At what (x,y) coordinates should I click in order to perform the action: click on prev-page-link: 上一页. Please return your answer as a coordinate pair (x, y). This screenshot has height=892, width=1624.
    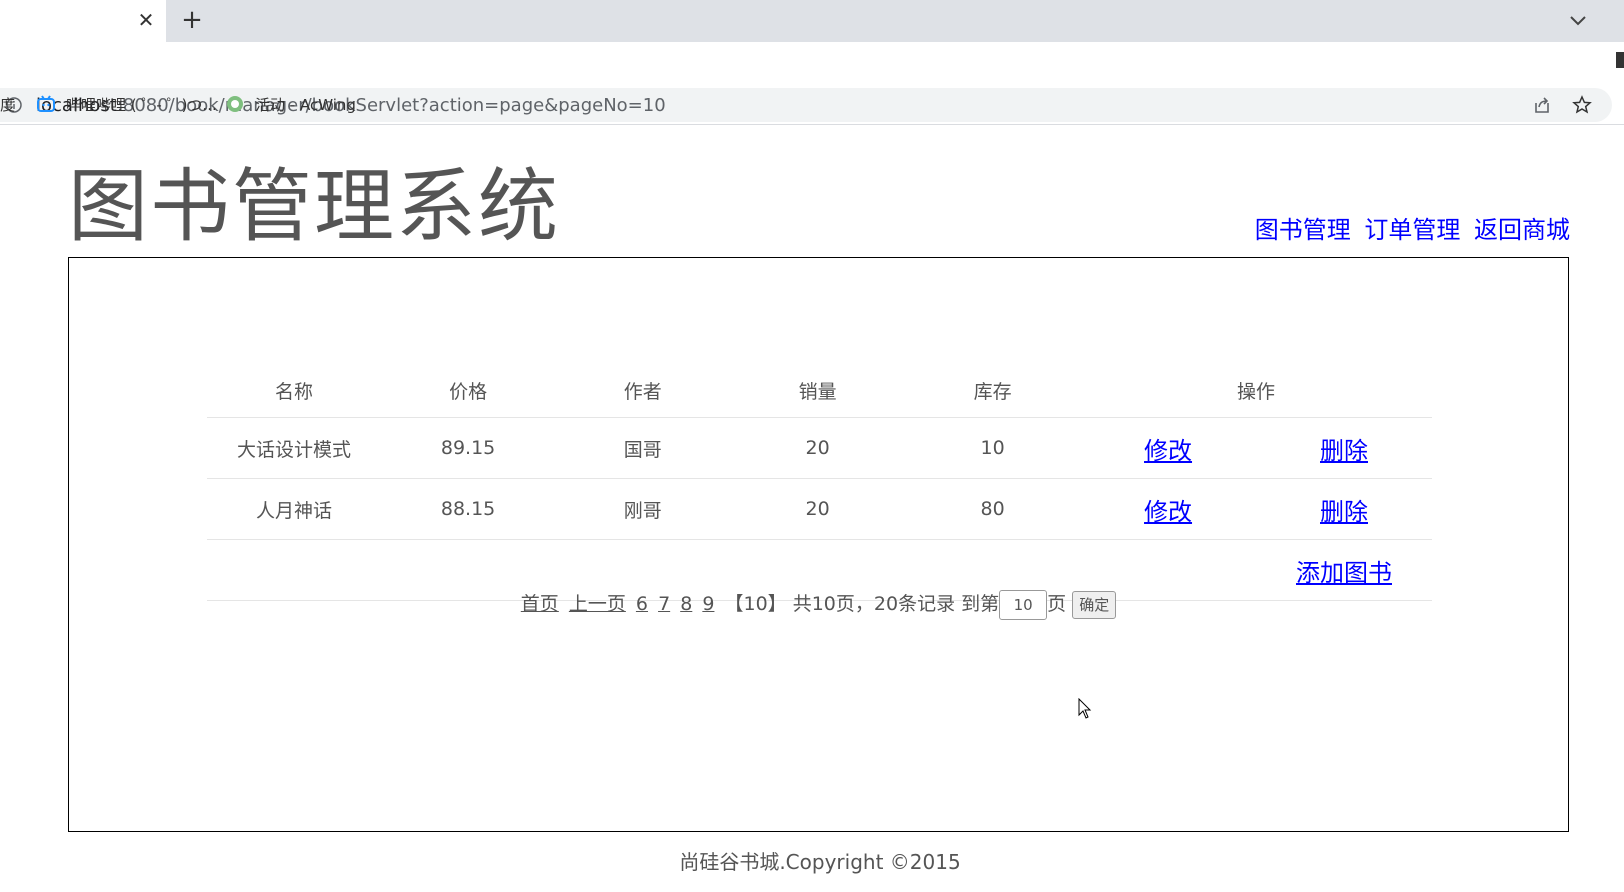
    Looking at the image, I should click on (597, 604).